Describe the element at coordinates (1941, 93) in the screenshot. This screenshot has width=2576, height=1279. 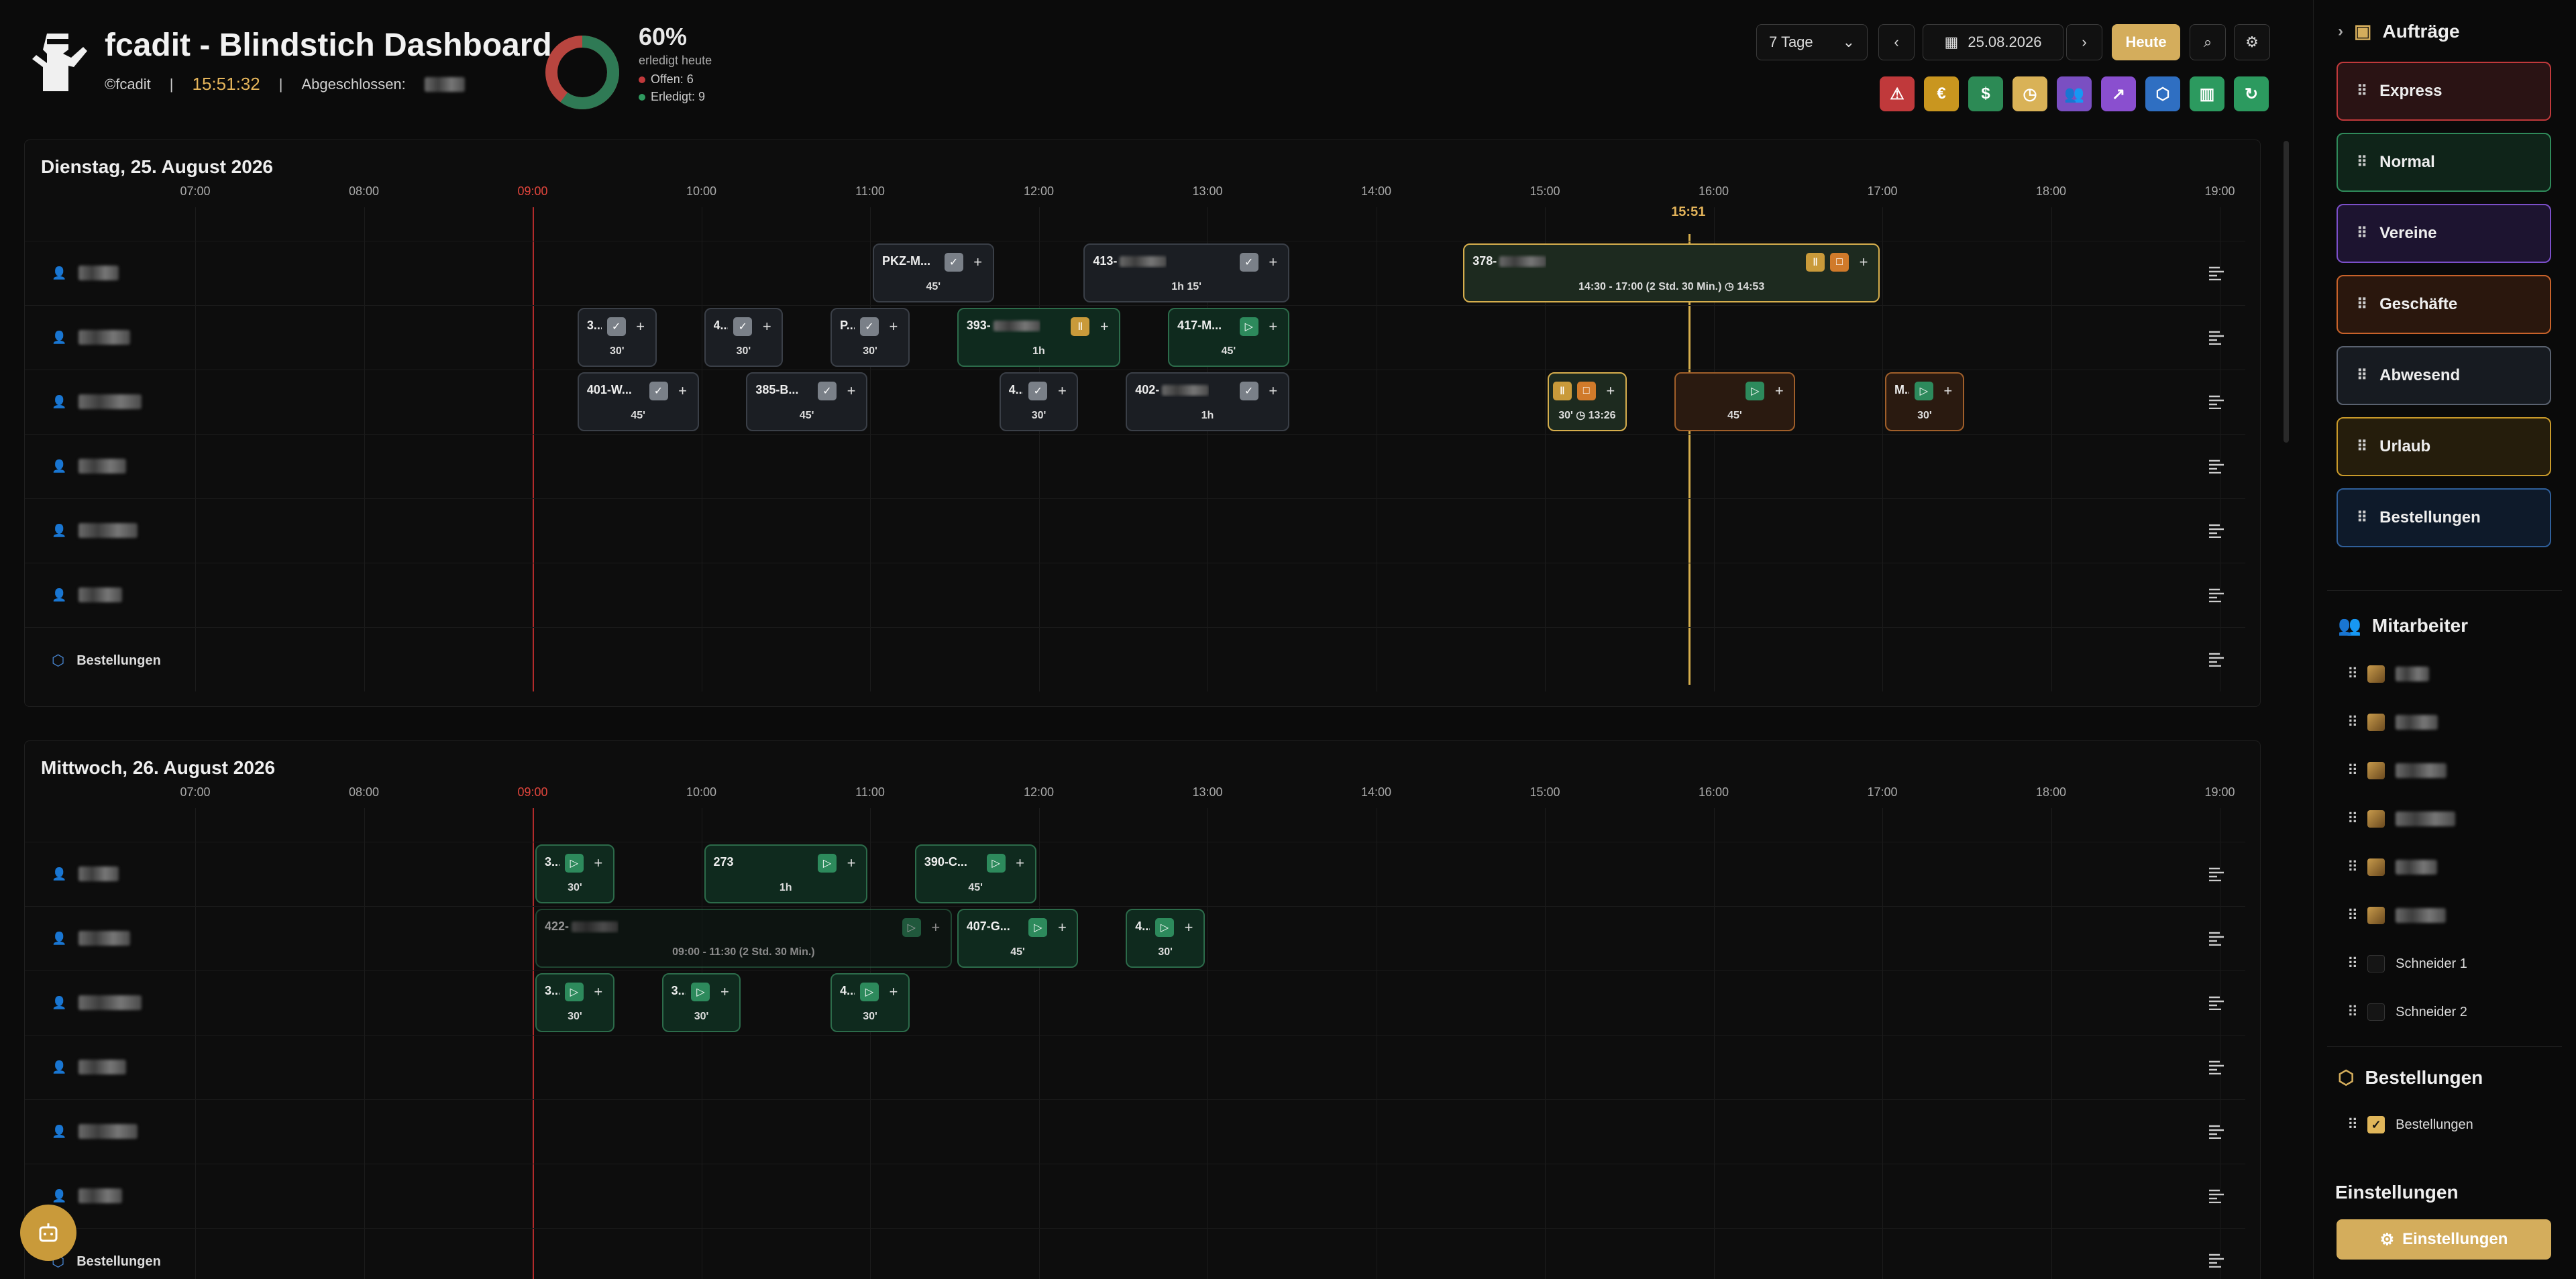
I see `euro-filter-button: €` at that location.